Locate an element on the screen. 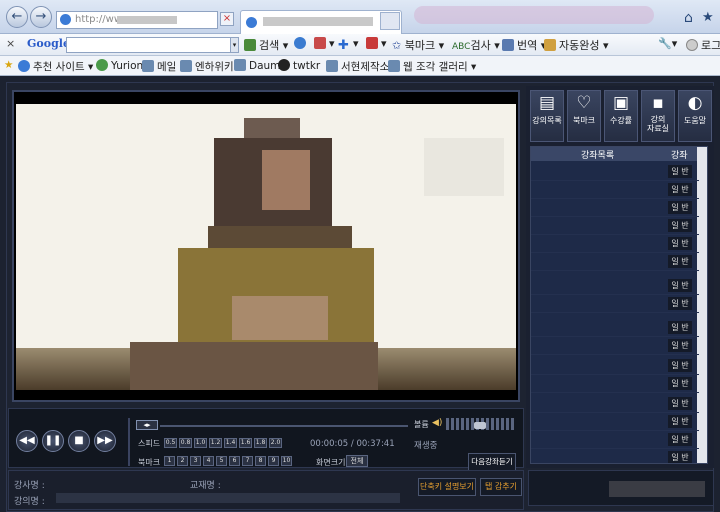 The image size is (720, 512). plus-button: ✚ ▾ is located at coordinates (348, 45).